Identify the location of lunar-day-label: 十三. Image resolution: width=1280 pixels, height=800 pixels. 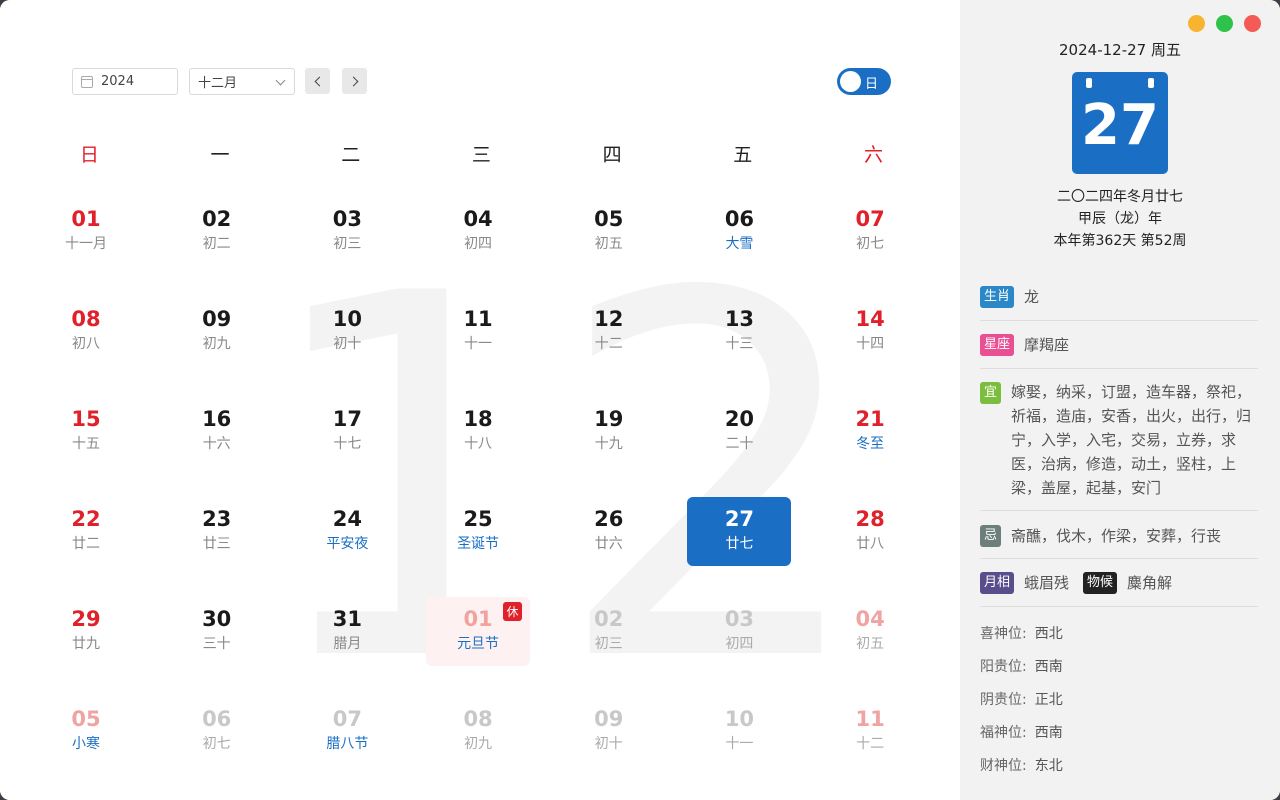
(739, 344).